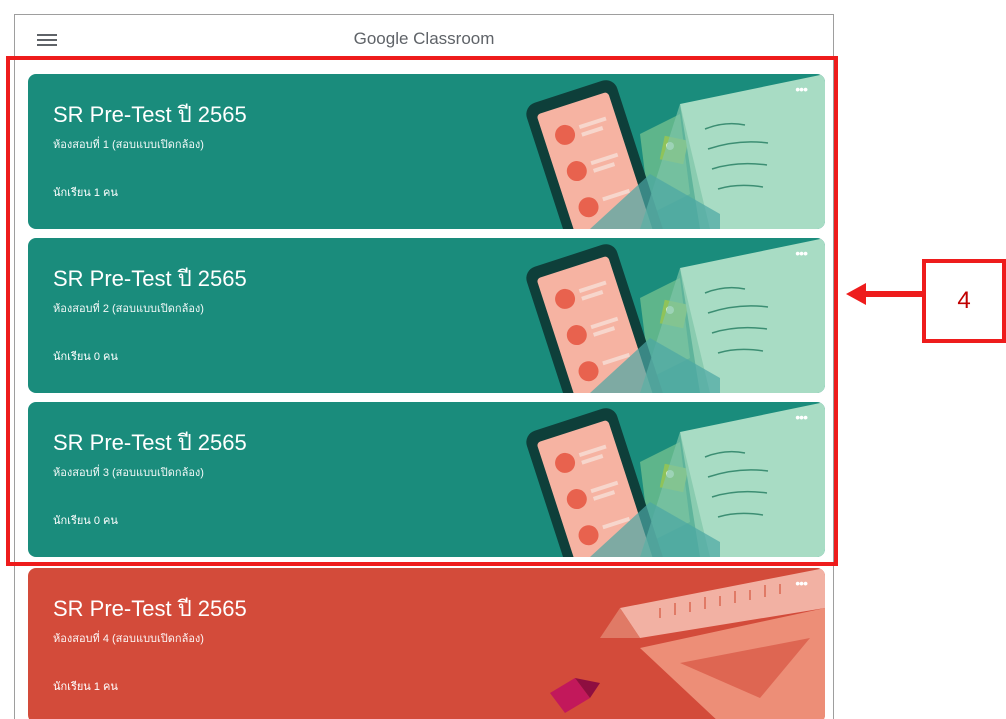  What do you see at coordinates (85, 687) in the screenshot?
I see `student-count: นักเรียน 1 คน` at bounding box center [85, 687].